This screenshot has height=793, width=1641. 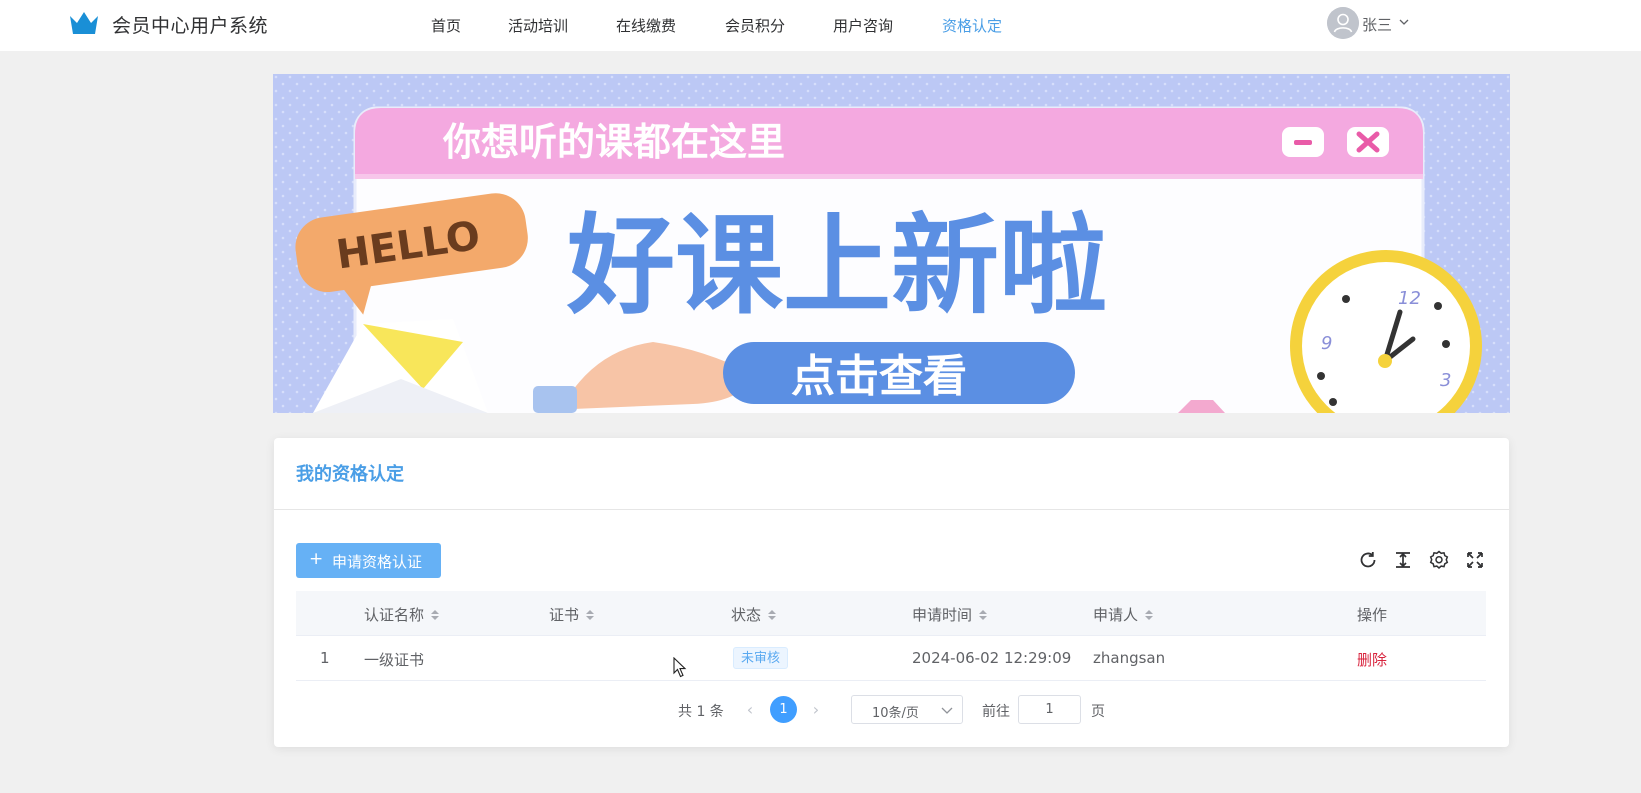 I want to click on page-suffix-label: 页, so click(x=1098, y=712).